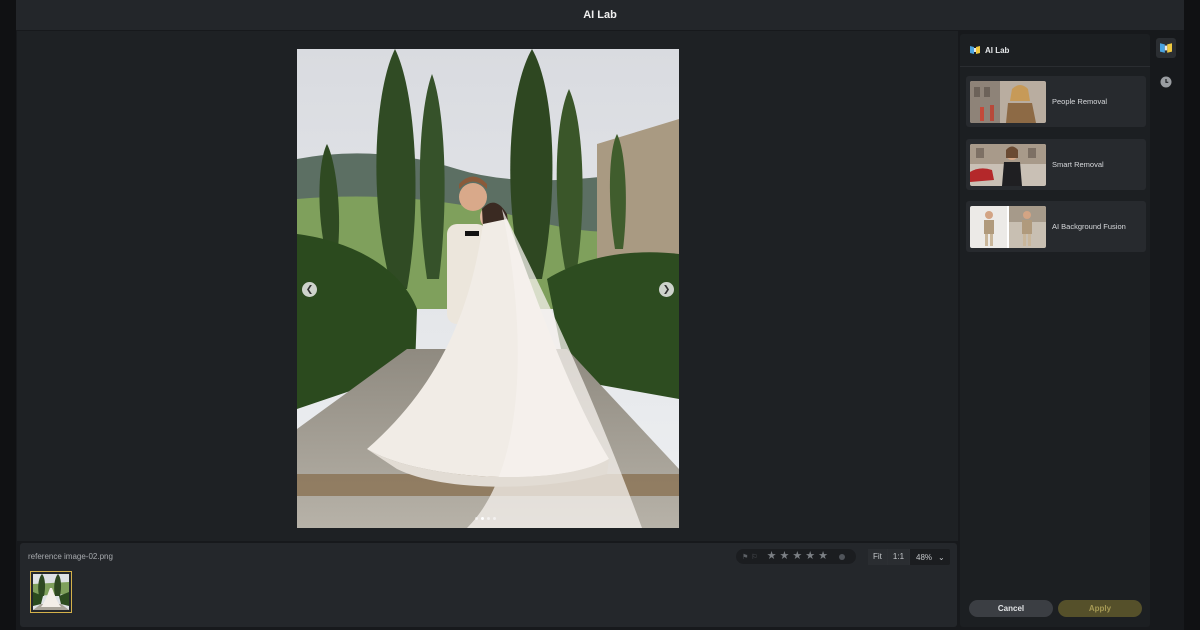 This screenshot has height=630, width=1200. I want to click on zoom-1to1-button: 1:1, so click(899, 557).